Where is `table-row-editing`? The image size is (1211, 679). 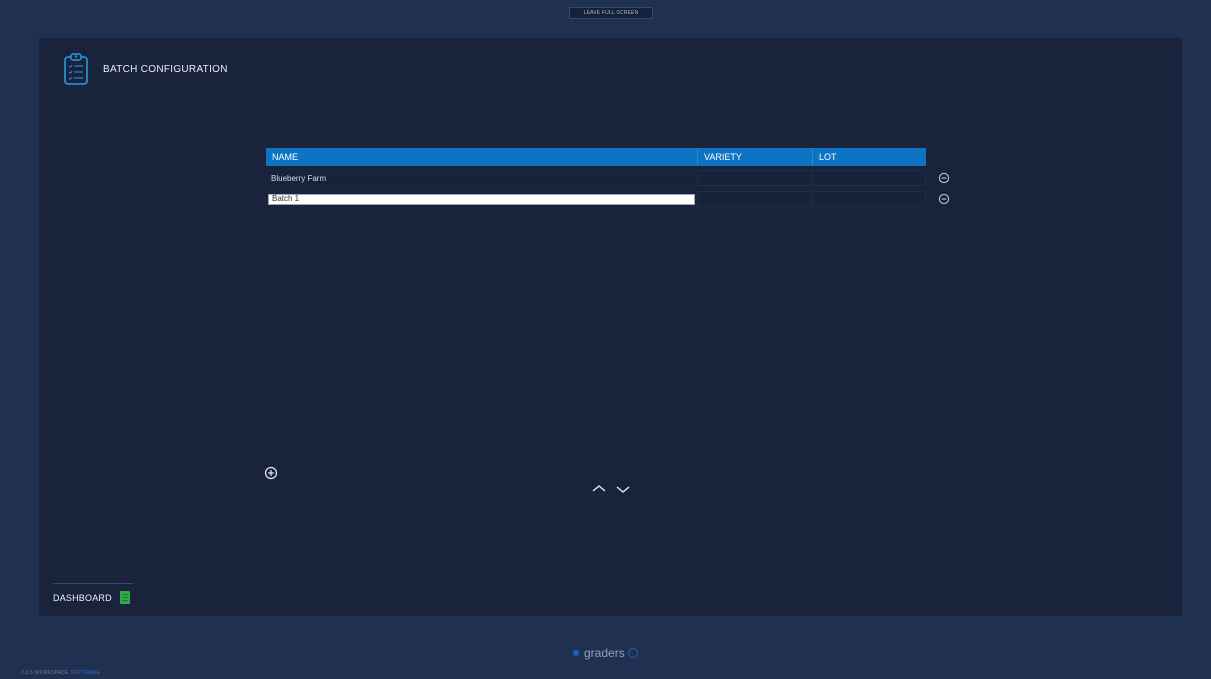 table-row-editing is located at coordinates (608, 199).